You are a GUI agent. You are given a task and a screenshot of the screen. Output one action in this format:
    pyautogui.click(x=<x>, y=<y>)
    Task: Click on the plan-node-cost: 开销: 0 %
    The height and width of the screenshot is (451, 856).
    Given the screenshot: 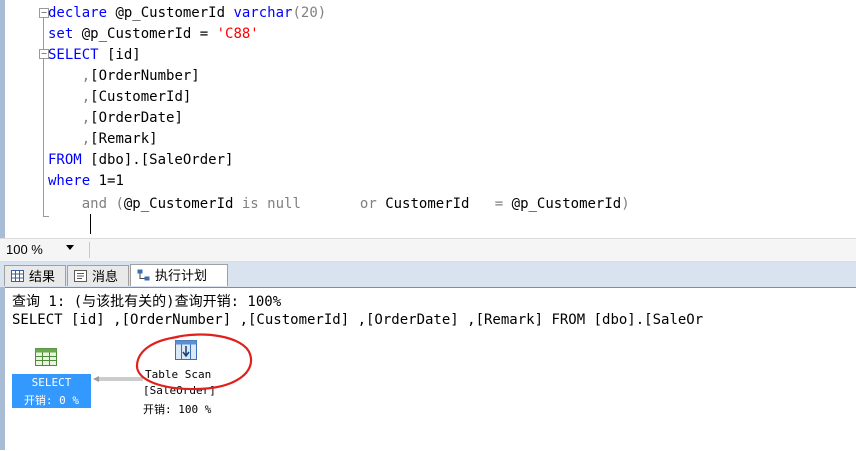 What is the action you would take?
    pyautogui.click(x=51, y=400)
    